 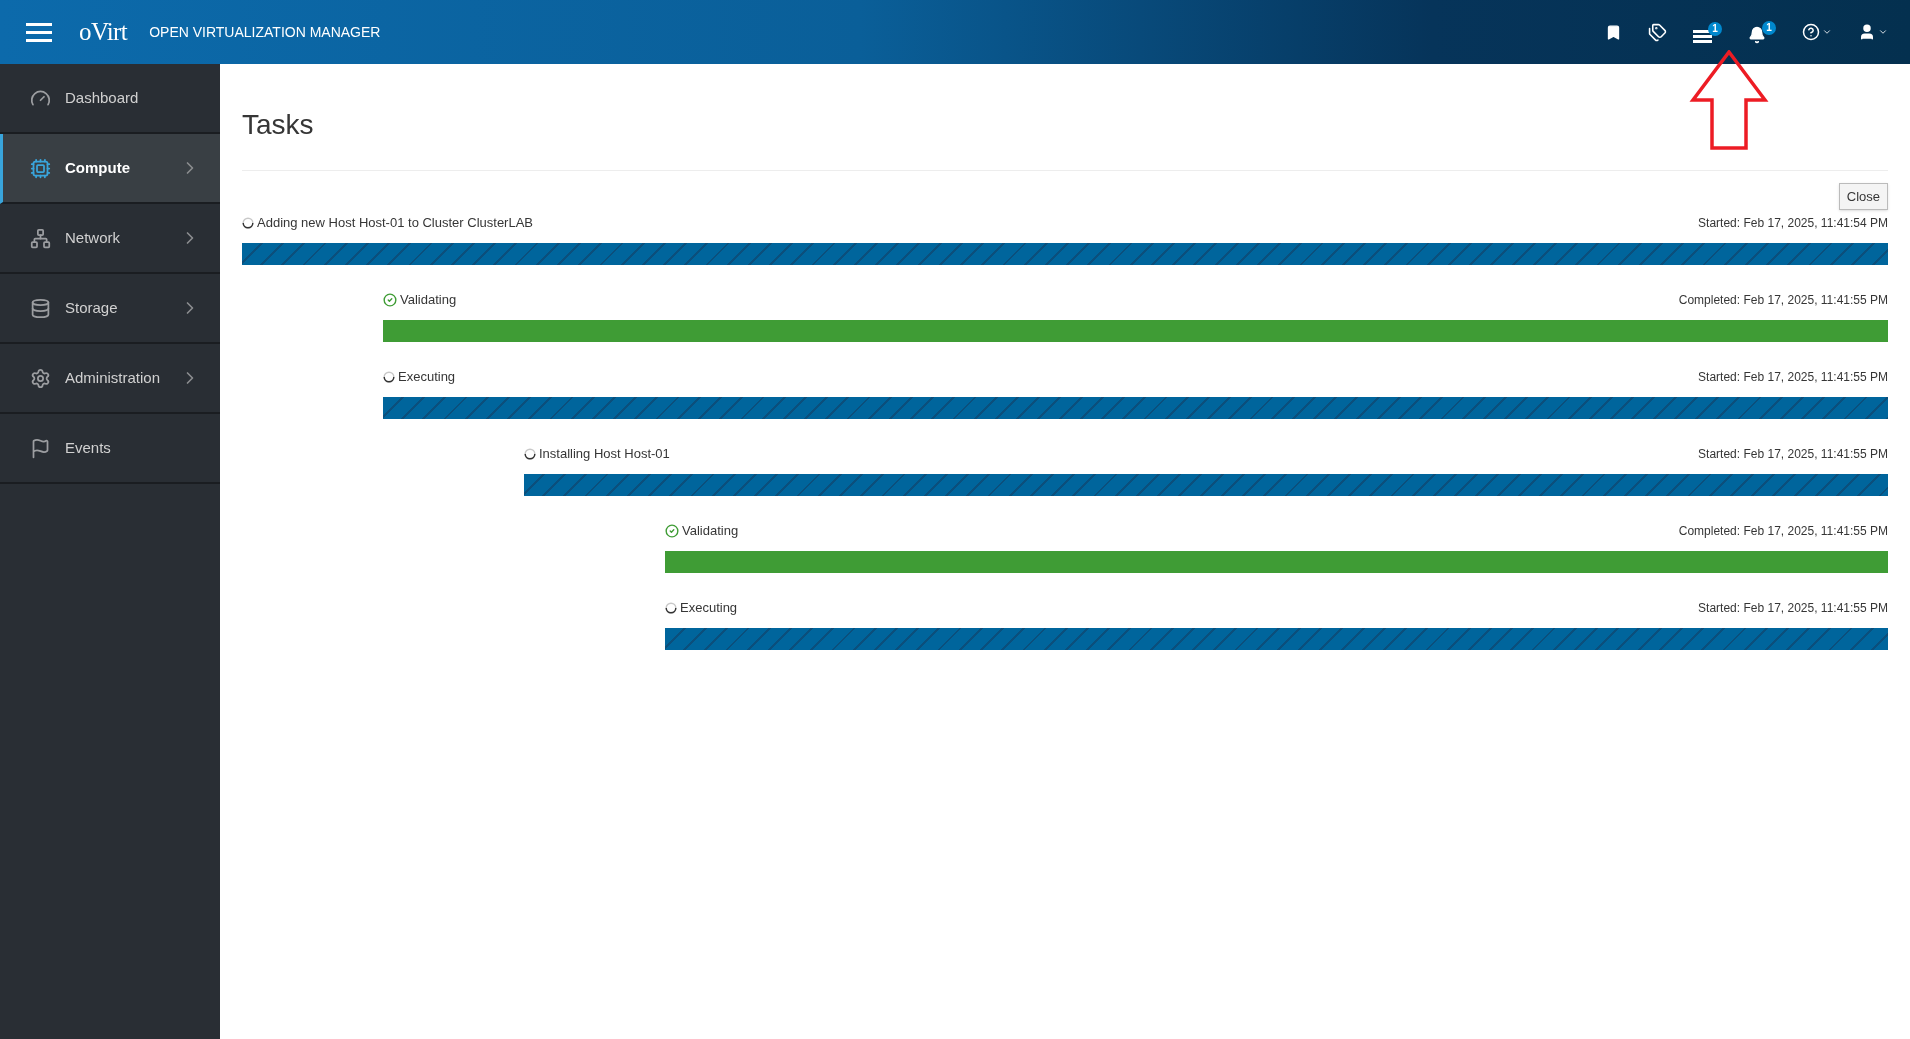 I want to click on brand-logo: oVirt, so click(x=103, y=32).